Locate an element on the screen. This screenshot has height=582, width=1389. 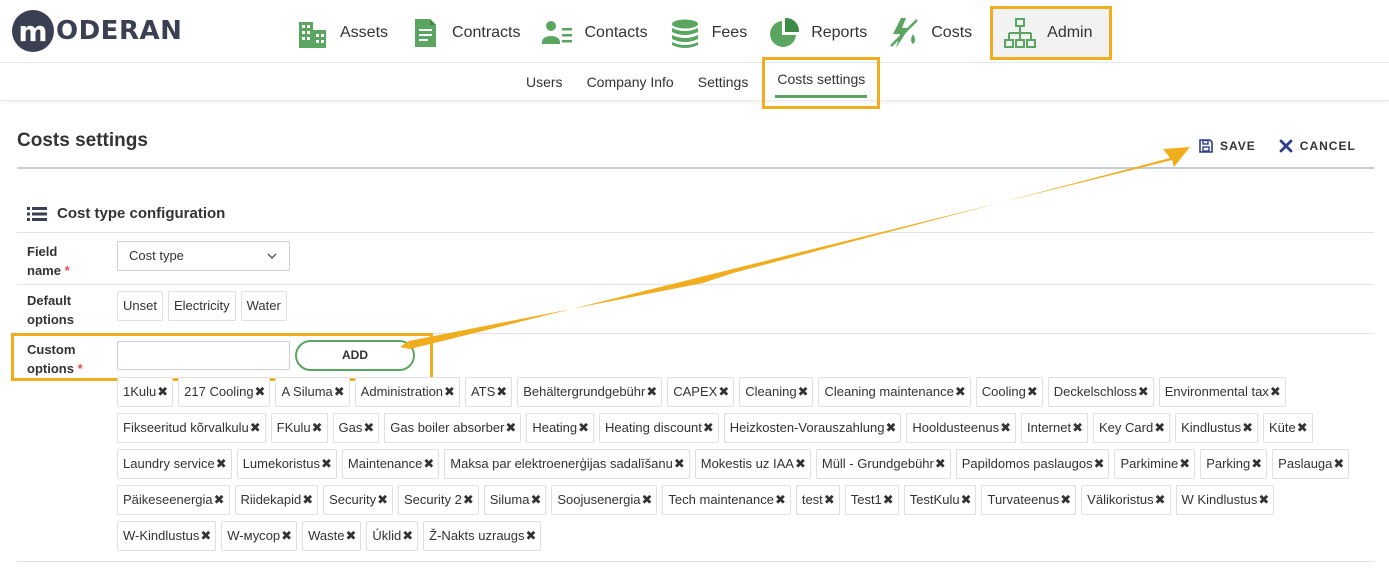
nav-contacts: Contacts is located at coordinates (597, 33).